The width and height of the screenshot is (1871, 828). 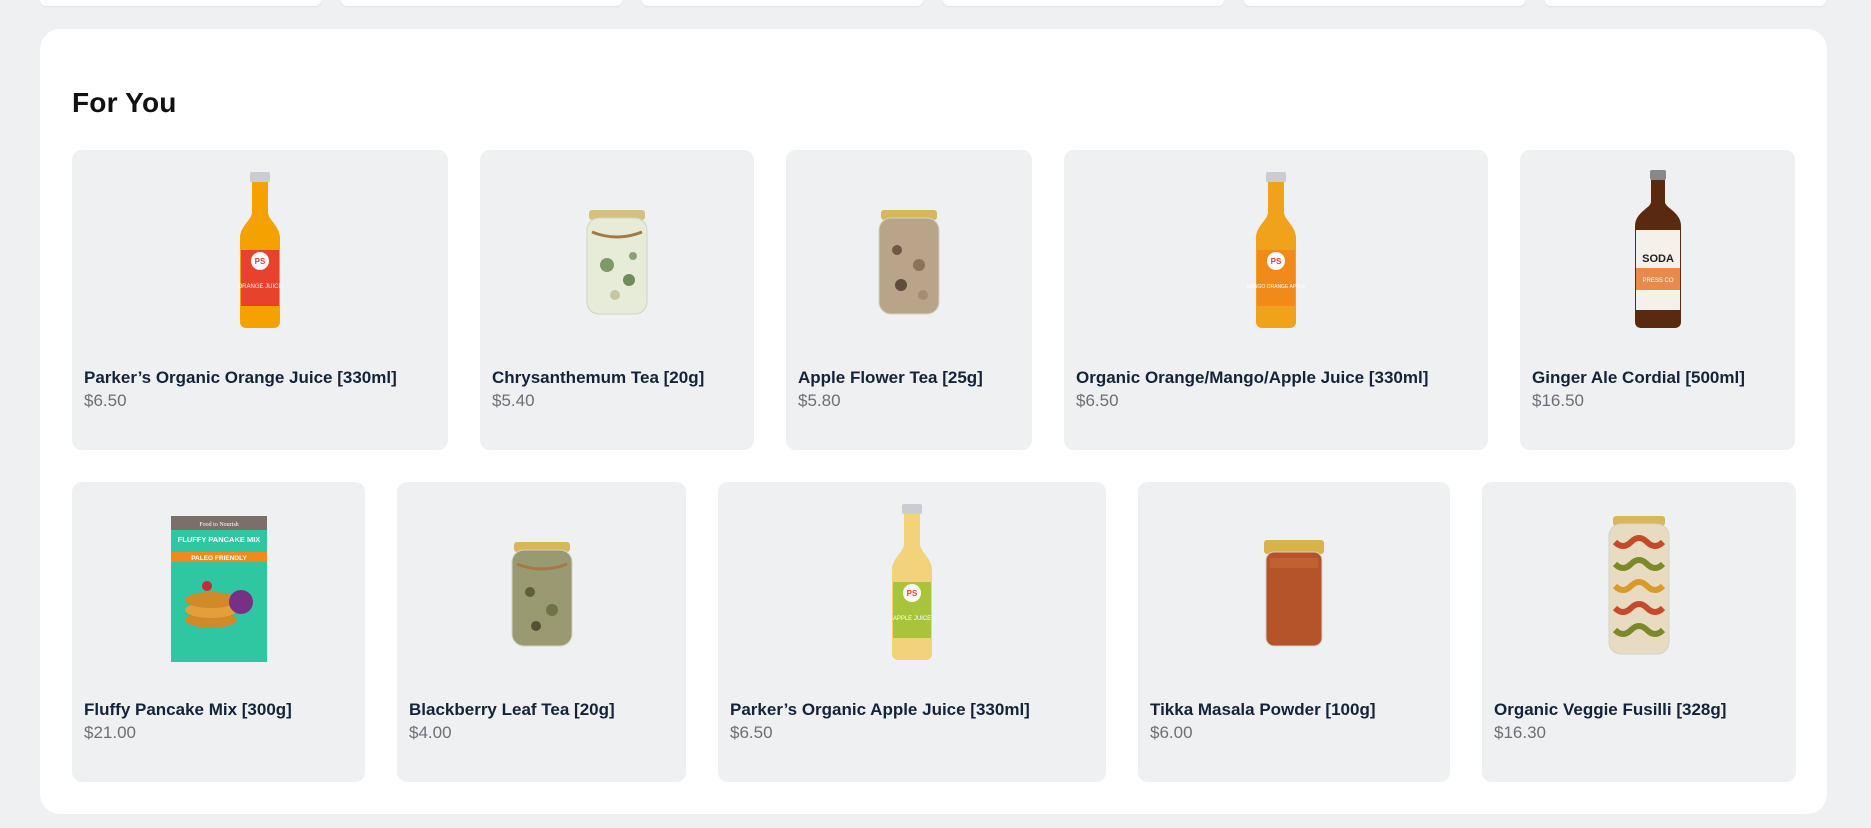 I want to click on product-card: Blackberry Leaf Tea [20g] $4.00, so click(x=541, y=632).